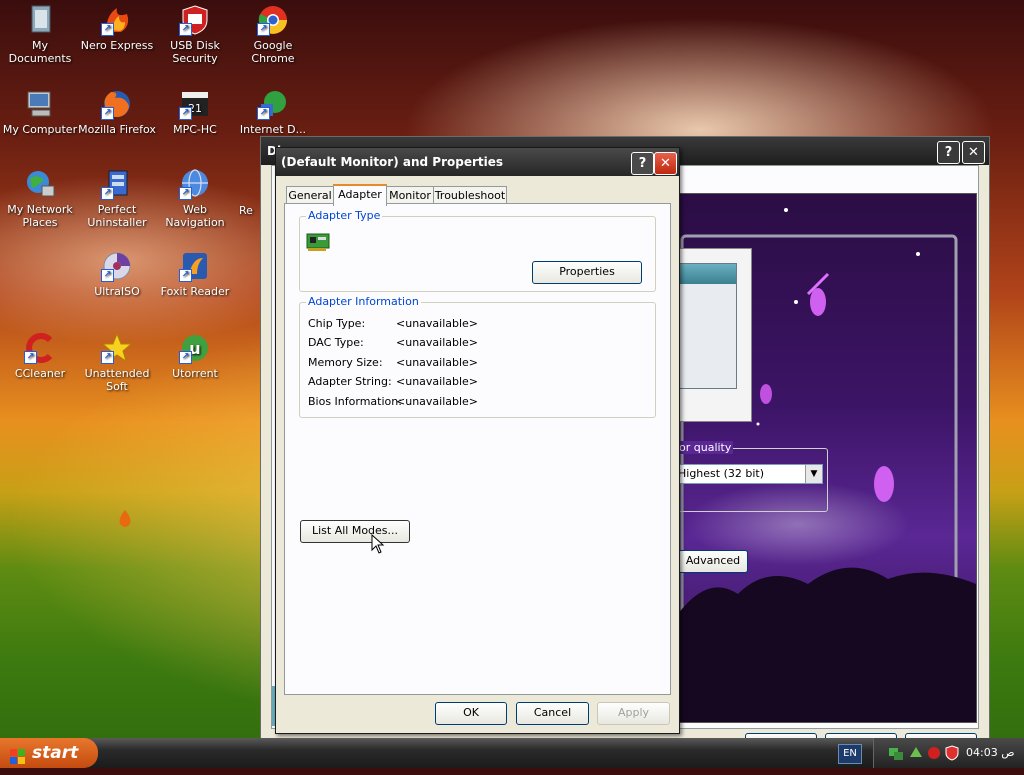 Image resolution: width=1024 pixels, height=775 pixels. I want to click on ccleaner-icon: ↗, so click(40, 348).